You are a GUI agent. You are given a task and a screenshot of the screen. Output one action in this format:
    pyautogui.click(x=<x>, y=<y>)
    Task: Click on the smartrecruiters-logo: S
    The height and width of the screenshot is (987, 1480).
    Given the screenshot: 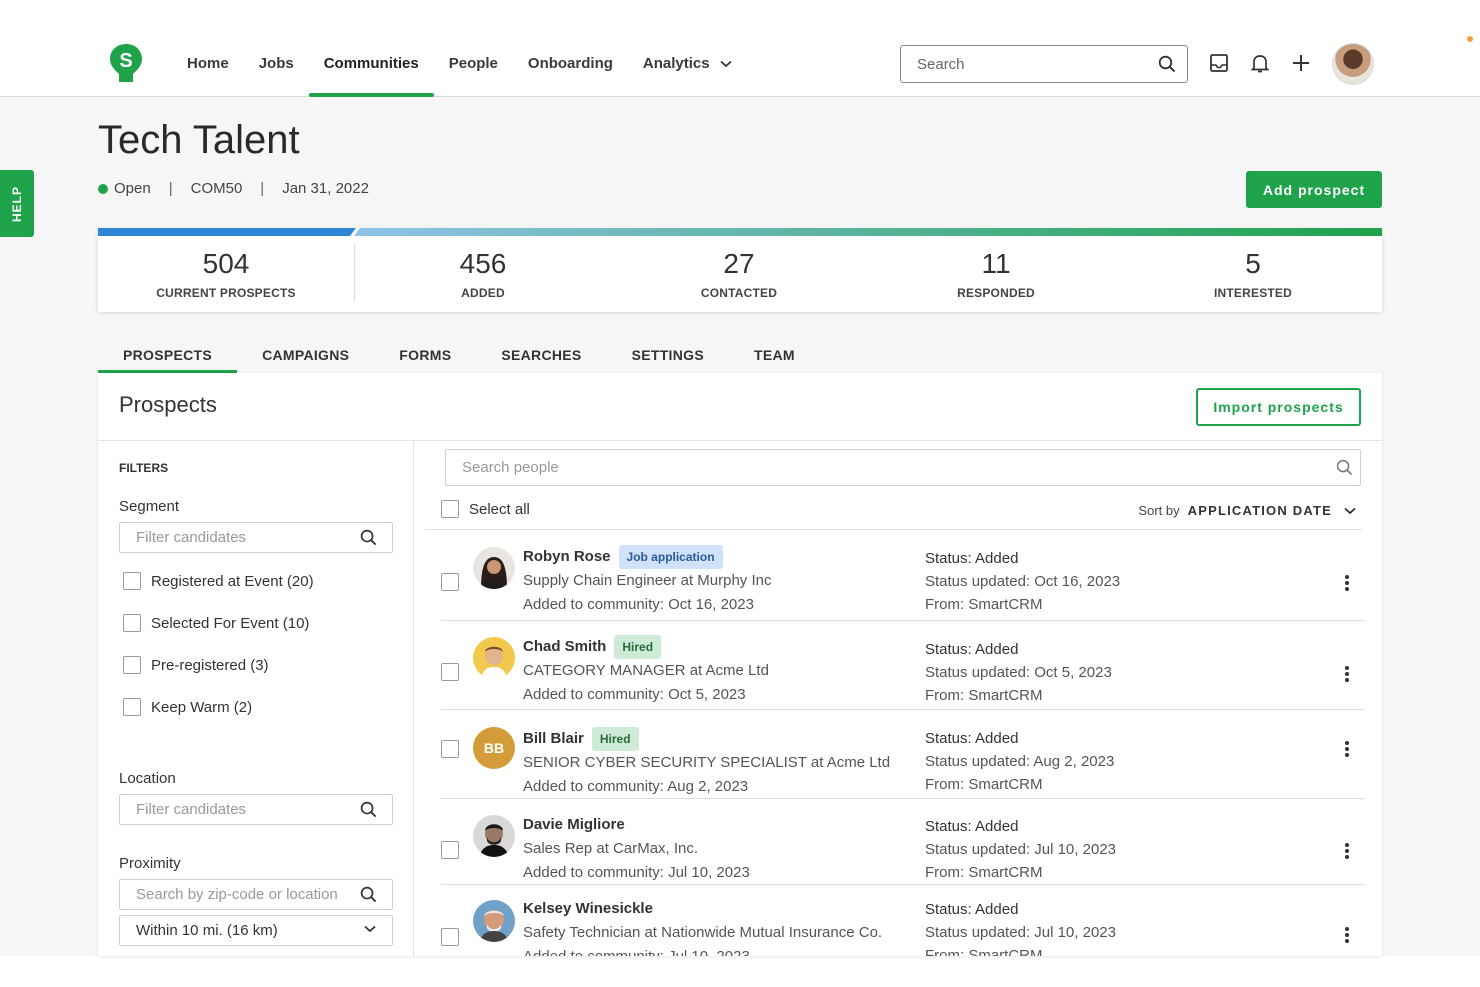 What is the action you would take?
    pyautogui.click(x=126, y=64)
    